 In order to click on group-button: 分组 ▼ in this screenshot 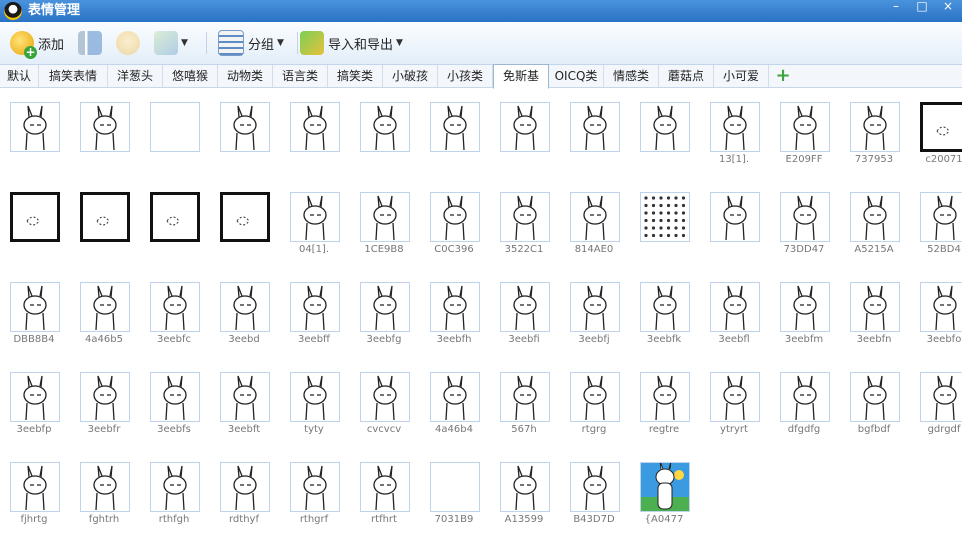, I will do `click(251, 43)`.